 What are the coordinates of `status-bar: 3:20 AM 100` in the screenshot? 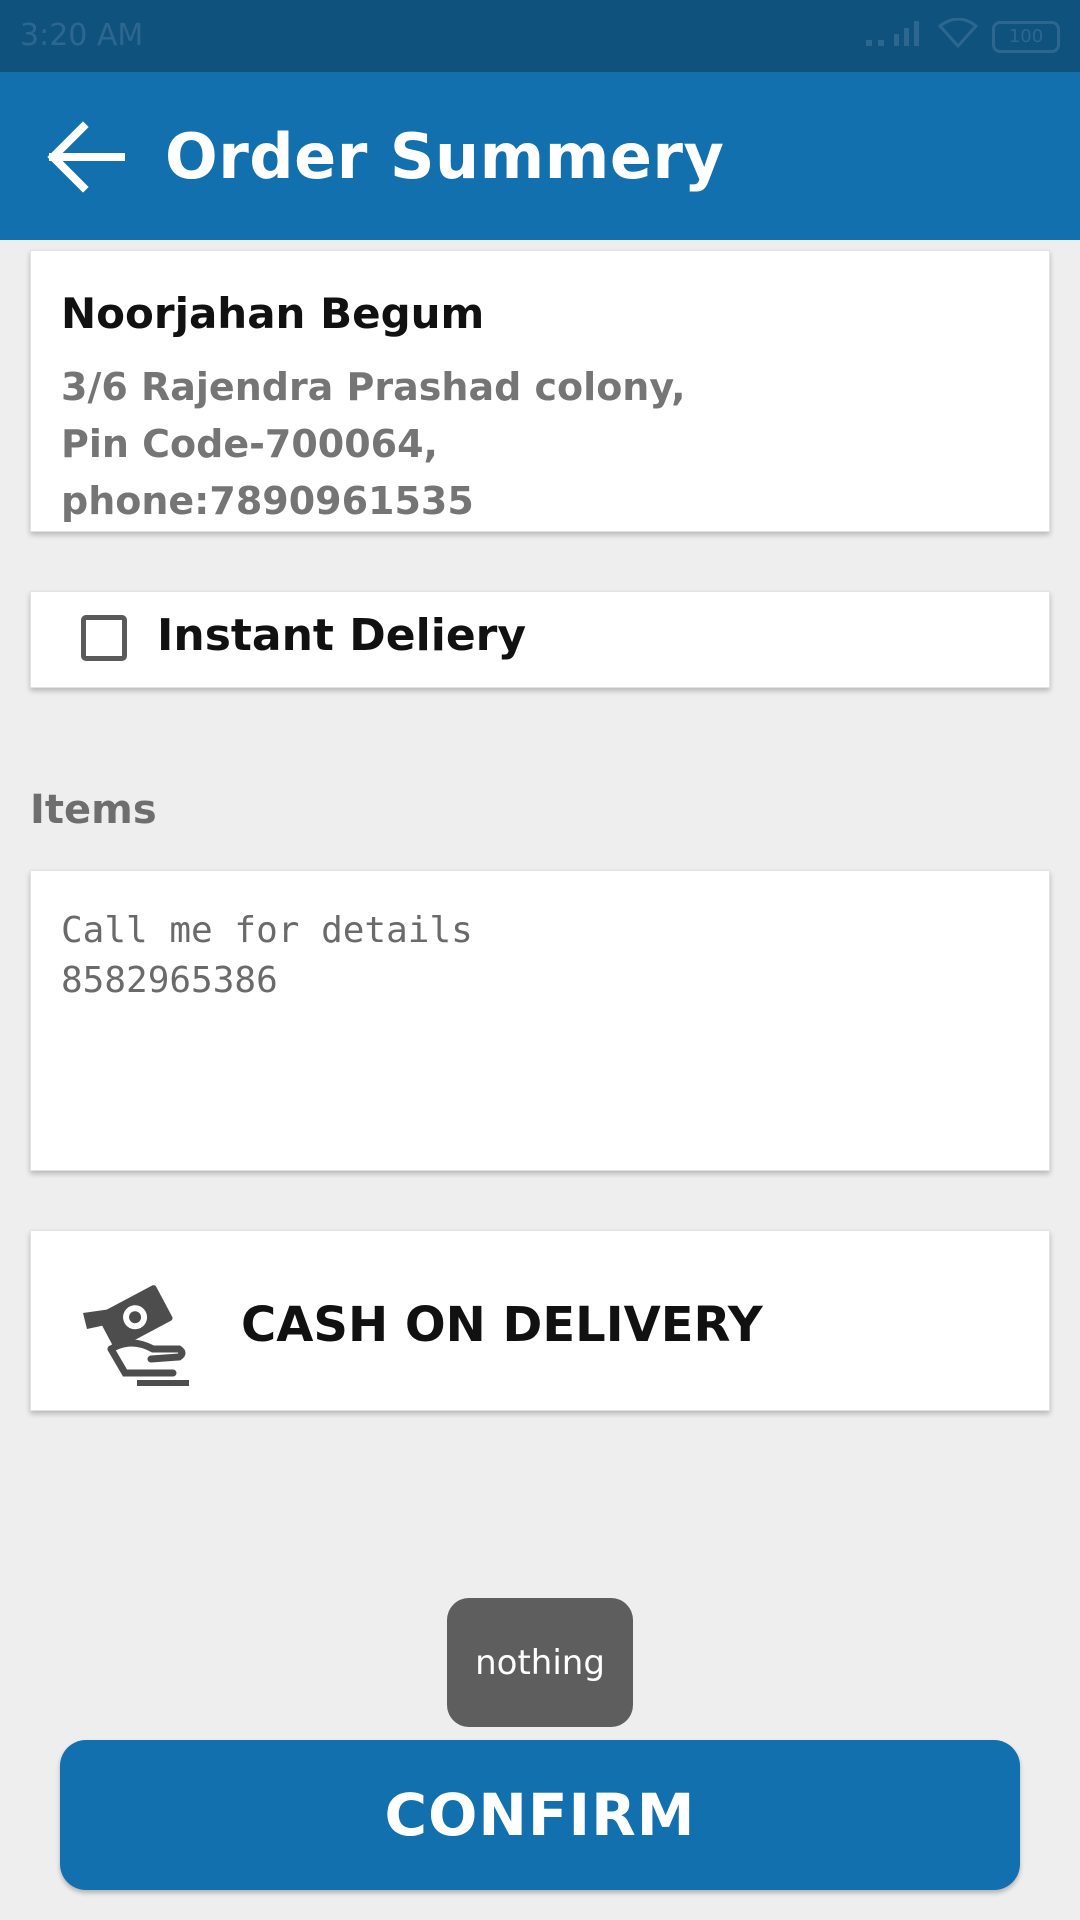 It's located at (540, 36).